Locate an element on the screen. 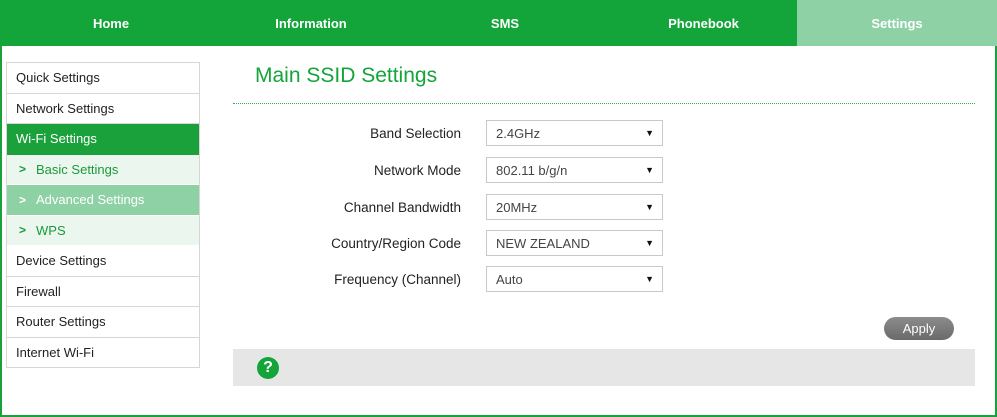  select-value: 802.11 b/g/n is located at coordinates (532, 170).